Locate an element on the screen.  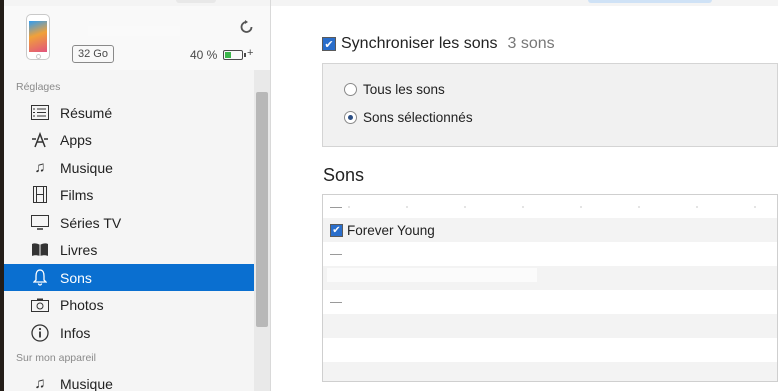
sidebar-item-photos: Photos is located at coordinates (129, 304).